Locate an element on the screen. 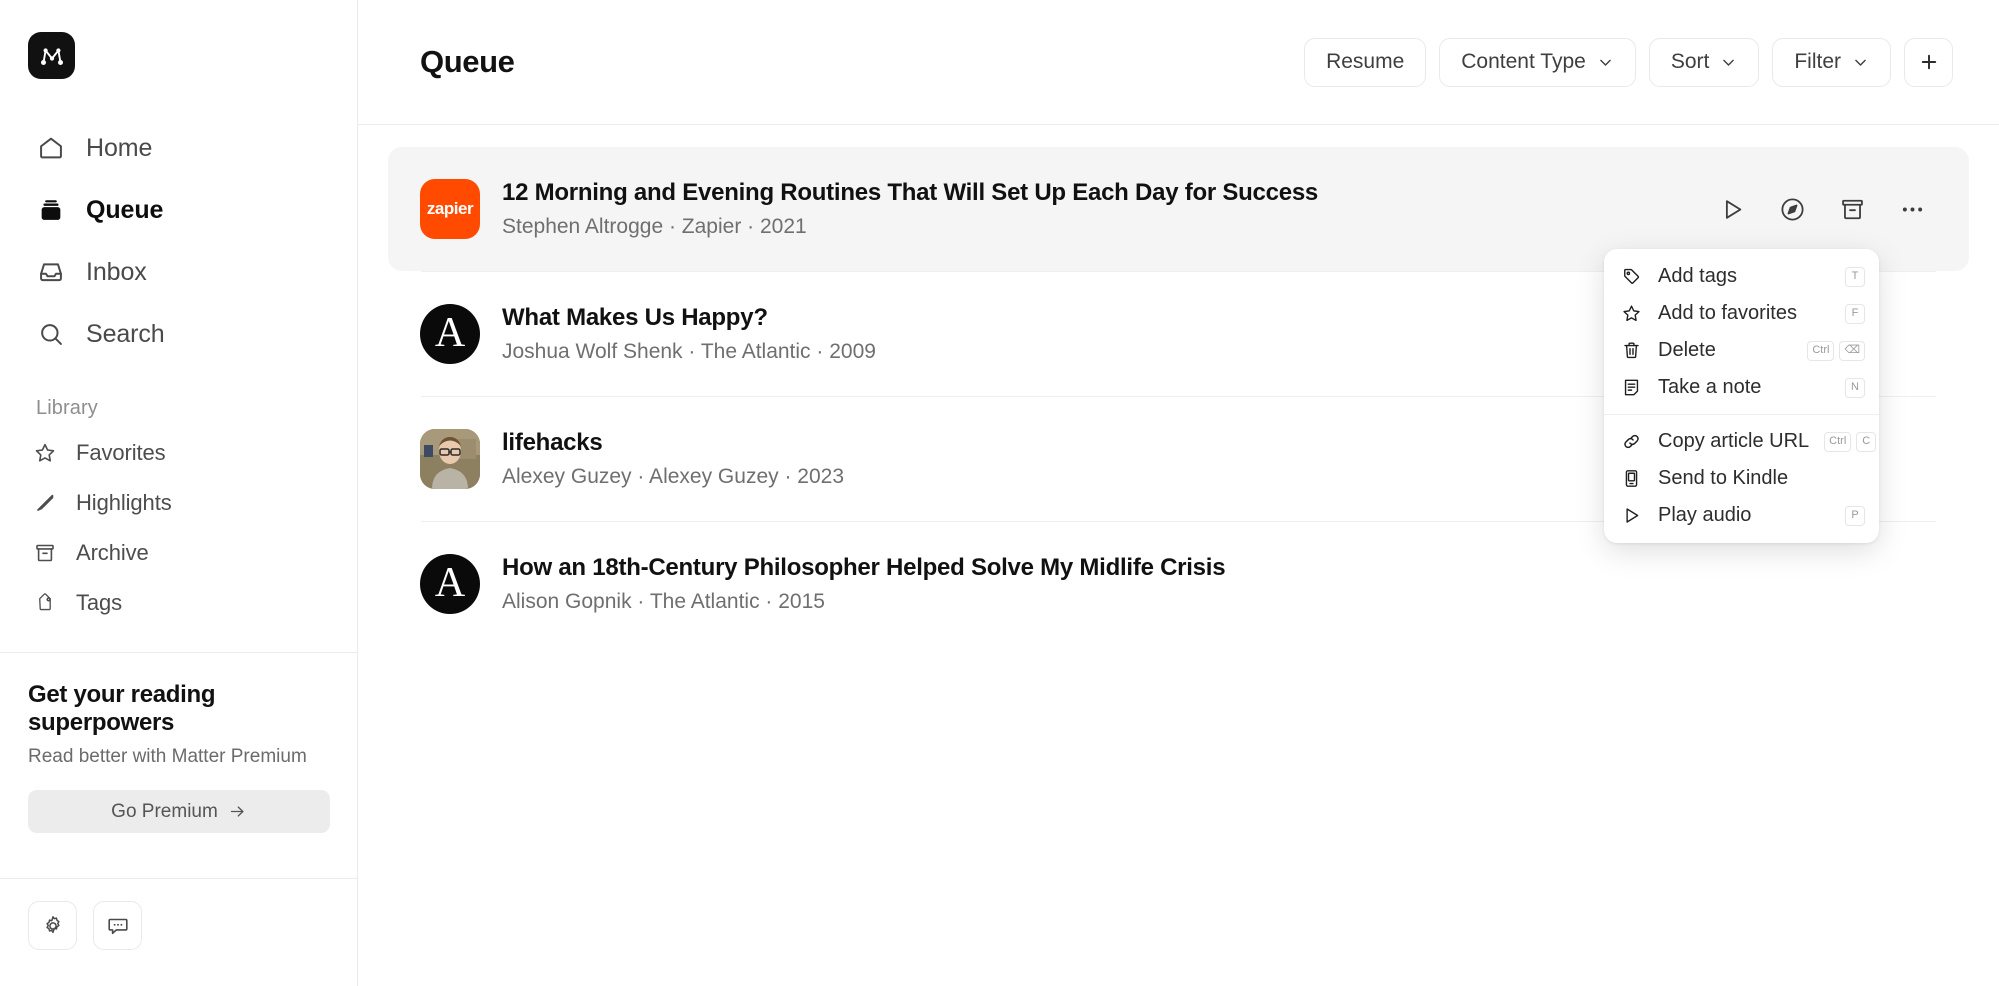 This screenshot has height=986, width=1999. page-title: Queue is located at coordinates (467, 61).